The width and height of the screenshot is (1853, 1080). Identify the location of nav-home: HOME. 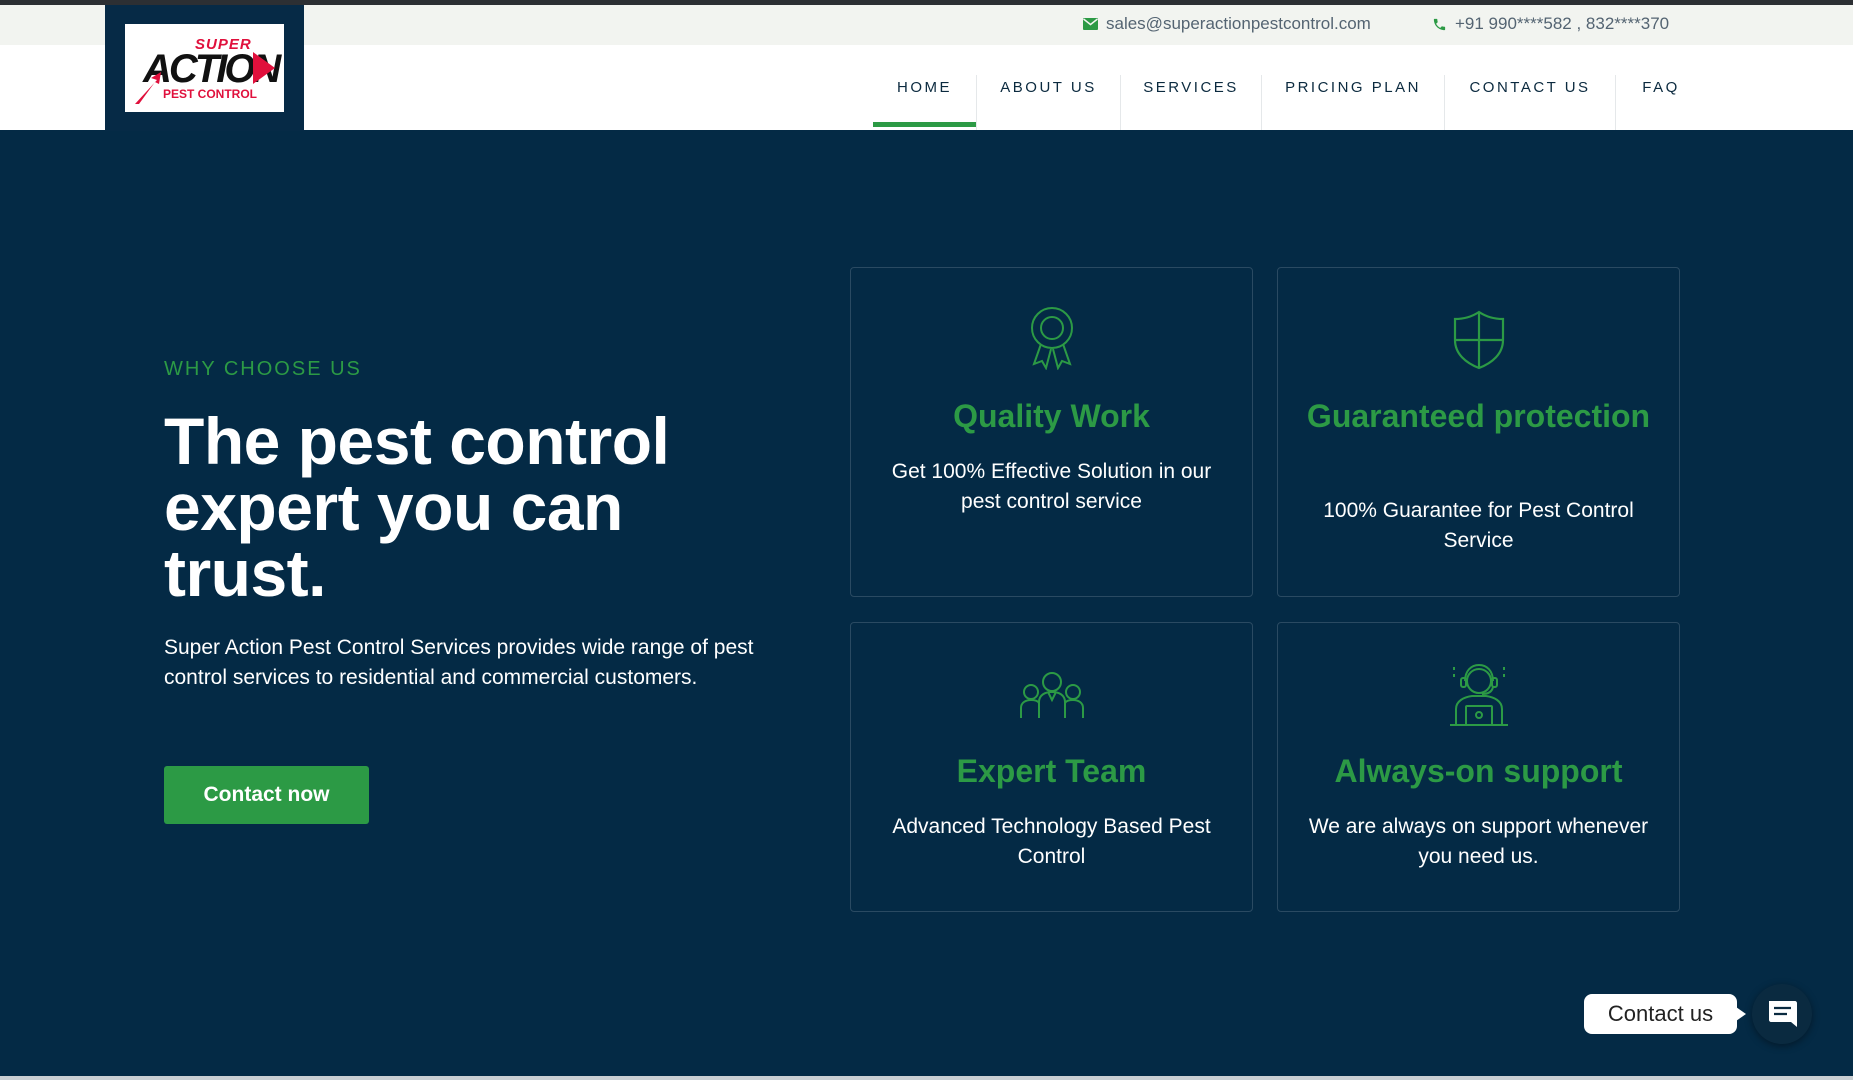
(924, 87).